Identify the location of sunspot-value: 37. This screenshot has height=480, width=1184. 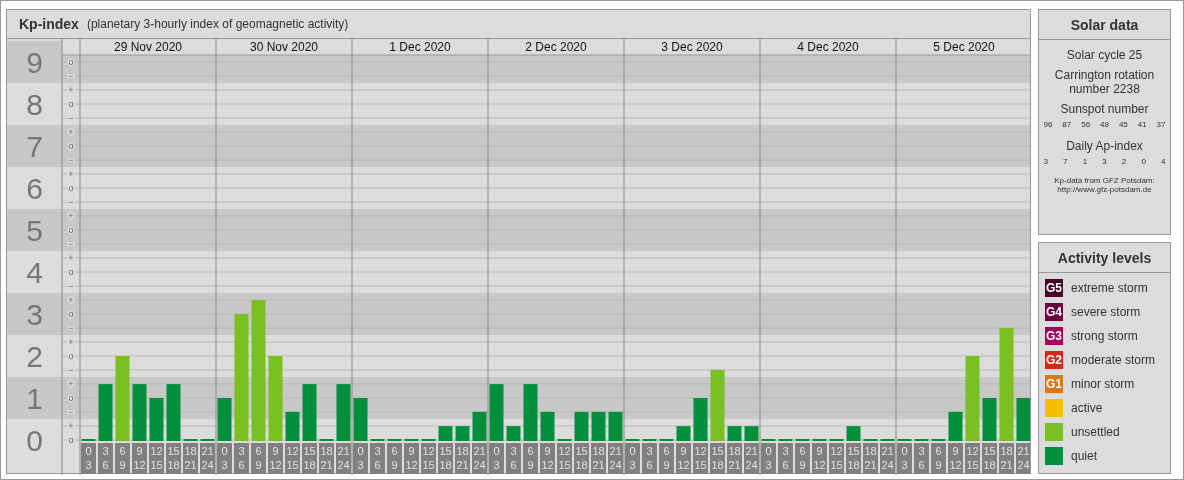
(1161, 124).